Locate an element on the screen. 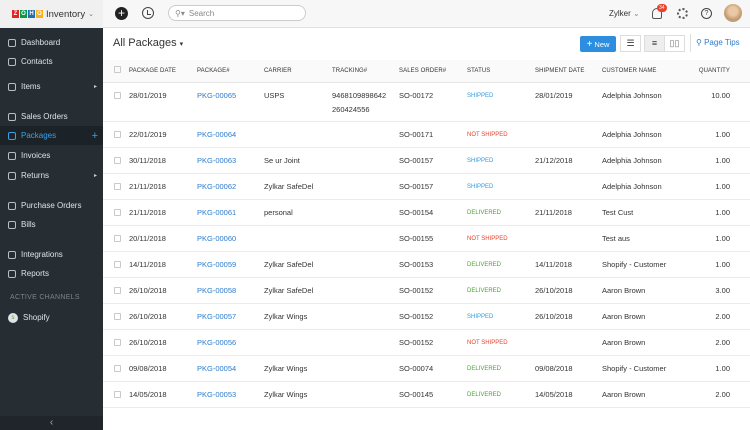 The height and width of the screenshot is (430, 750). grid-view-button: ▯▯ is located at coordinates (674, 43).